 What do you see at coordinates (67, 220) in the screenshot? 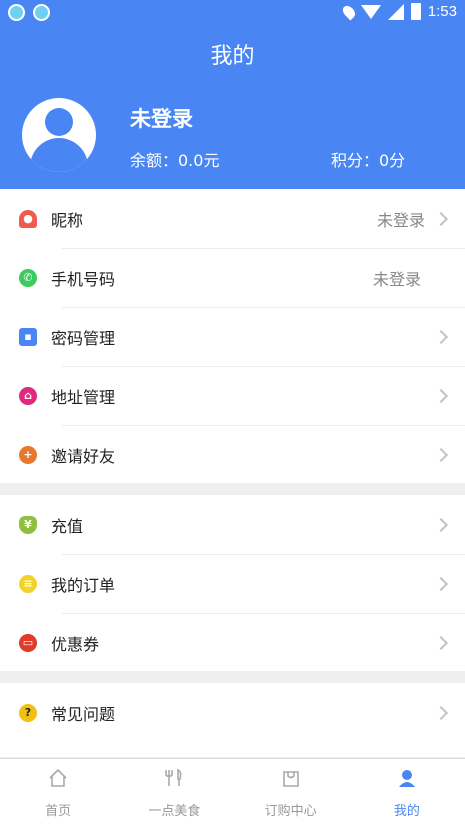
I see `menu-item-label: 昵称` at bounding box center [67, 220].